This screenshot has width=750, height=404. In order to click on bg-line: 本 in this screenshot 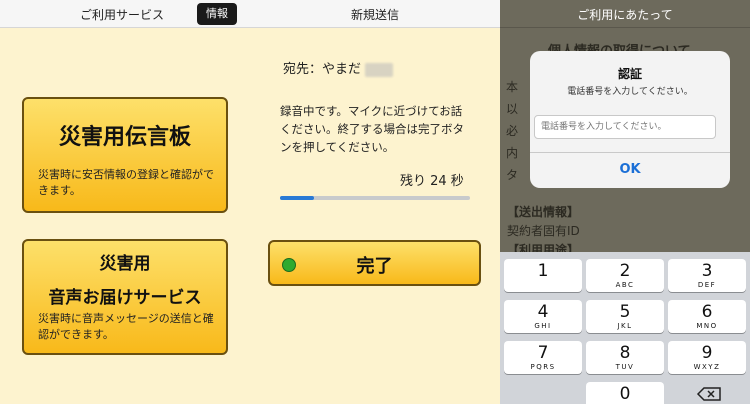, I will do `click(512, 87)`.